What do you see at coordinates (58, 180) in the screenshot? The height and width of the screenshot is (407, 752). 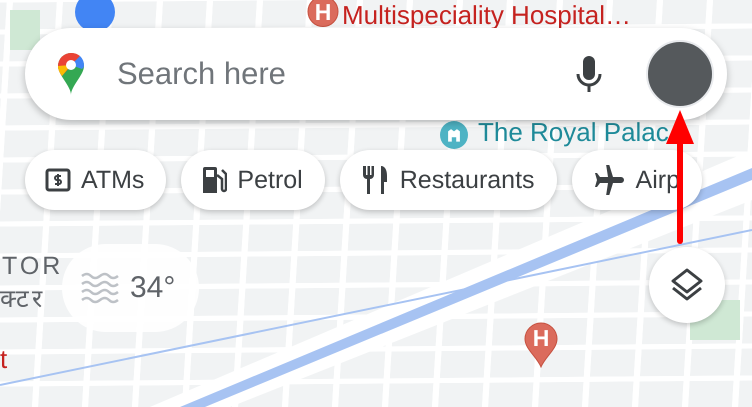 I see `dollar-note-icon` at bounding box center [58, 180].